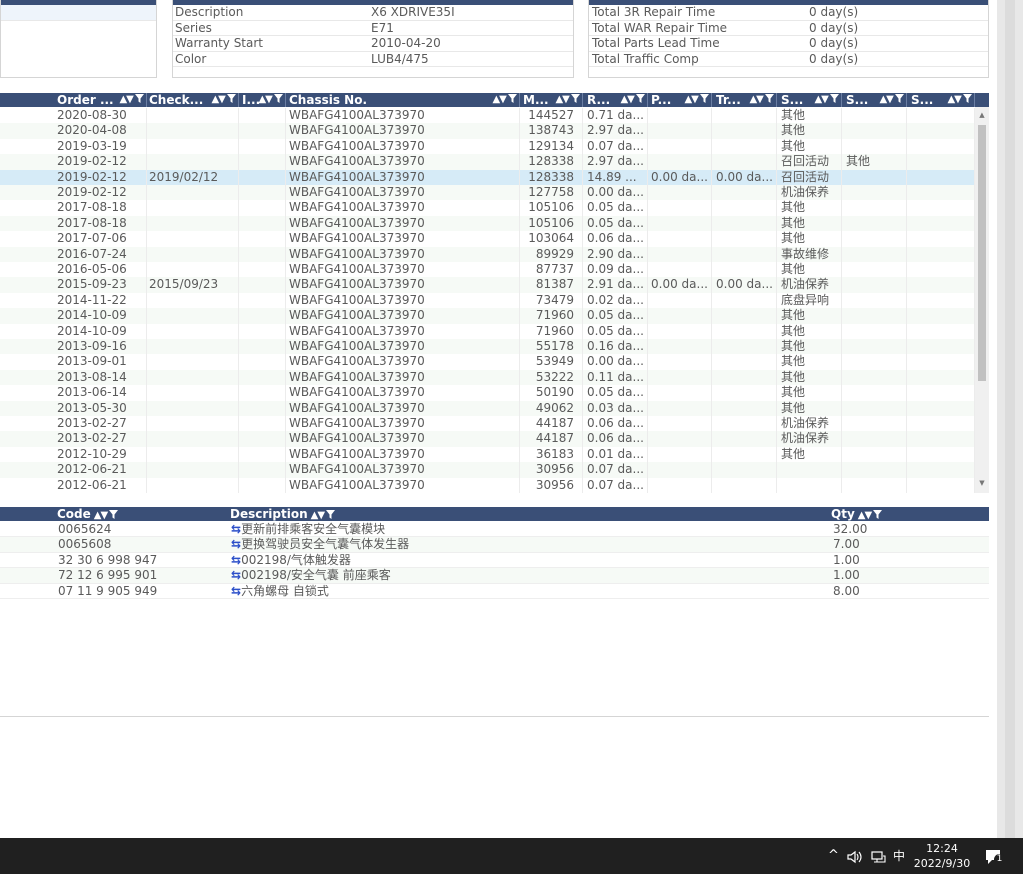 This screenshot has height=874, width=1023. I want to click on part-row: 72 12 6 995 901 ⇆002198/安全气囊 前座乘客 1.00, so click(494, 576).